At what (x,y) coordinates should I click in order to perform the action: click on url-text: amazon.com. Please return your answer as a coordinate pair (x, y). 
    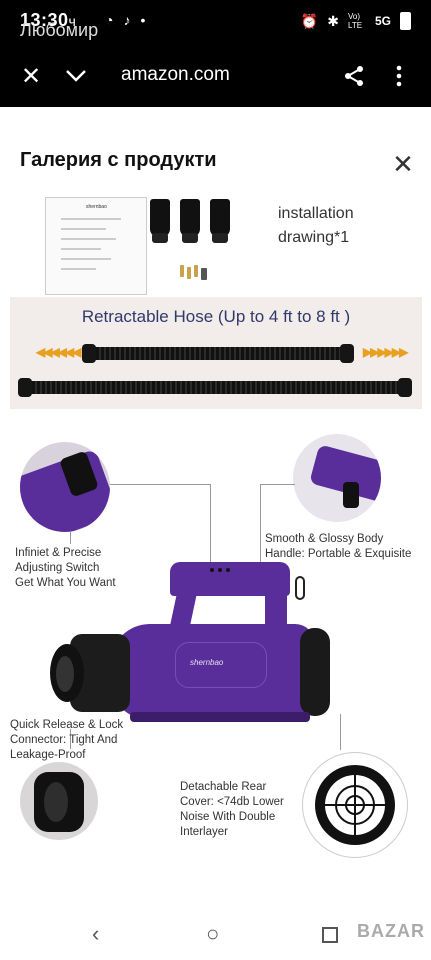
    Looking at the image, I should click on (175, 75).